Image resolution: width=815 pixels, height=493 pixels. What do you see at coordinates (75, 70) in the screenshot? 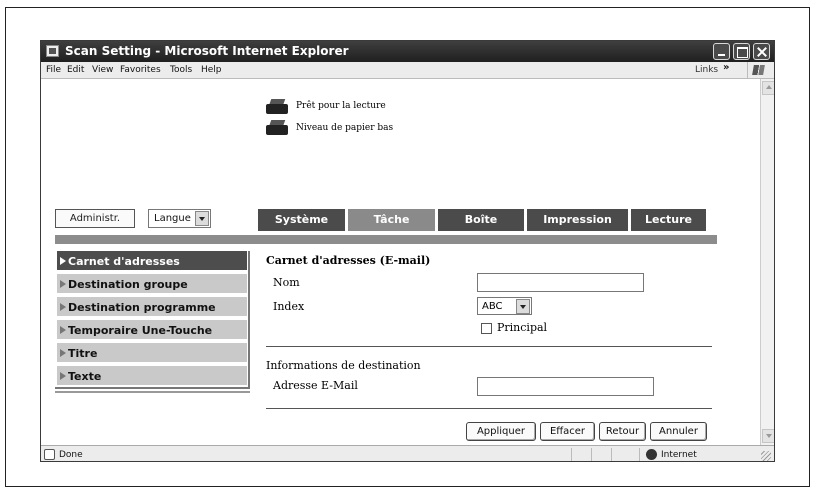
I see `menu-edit: Edit` at bounding box center [75, 70].